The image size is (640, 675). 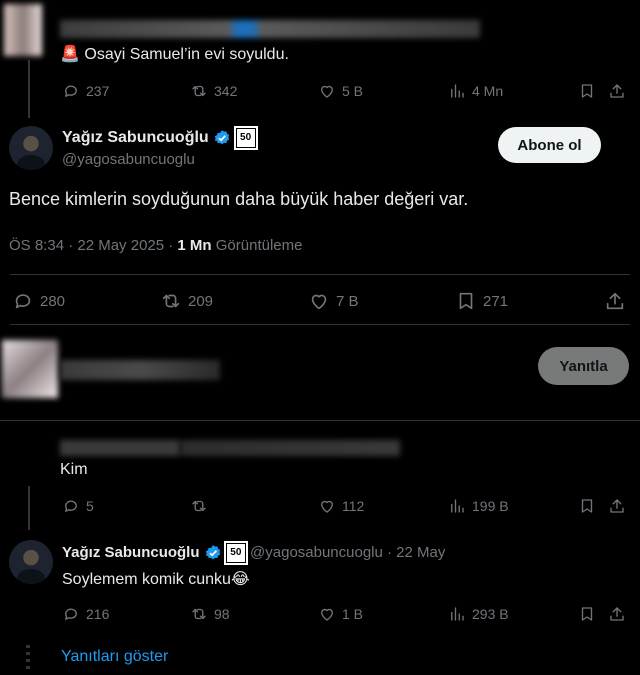 I want to click on views-button: 199 B, so click(x=478, y=506).